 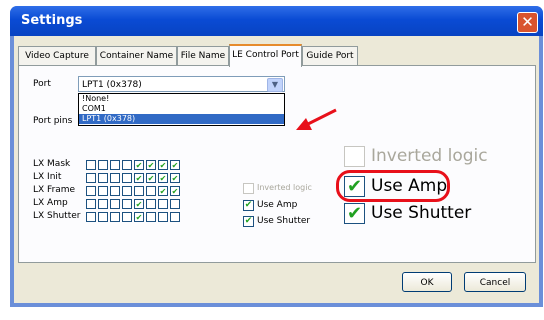 What do you see at coordinates (57, 55) in the screenshot?
I see `tab-video-capture: Video Capture` at bounding box center [57, 55].